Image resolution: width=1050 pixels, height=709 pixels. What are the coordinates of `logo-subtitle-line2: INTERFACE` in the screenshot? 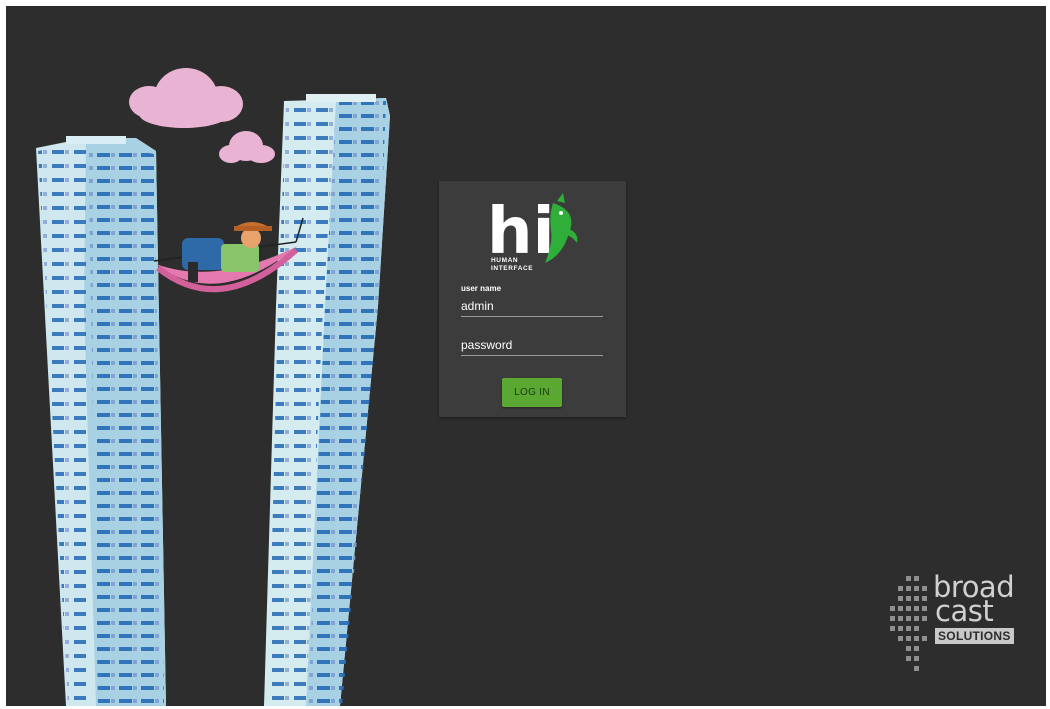 It's located at (512, 268).